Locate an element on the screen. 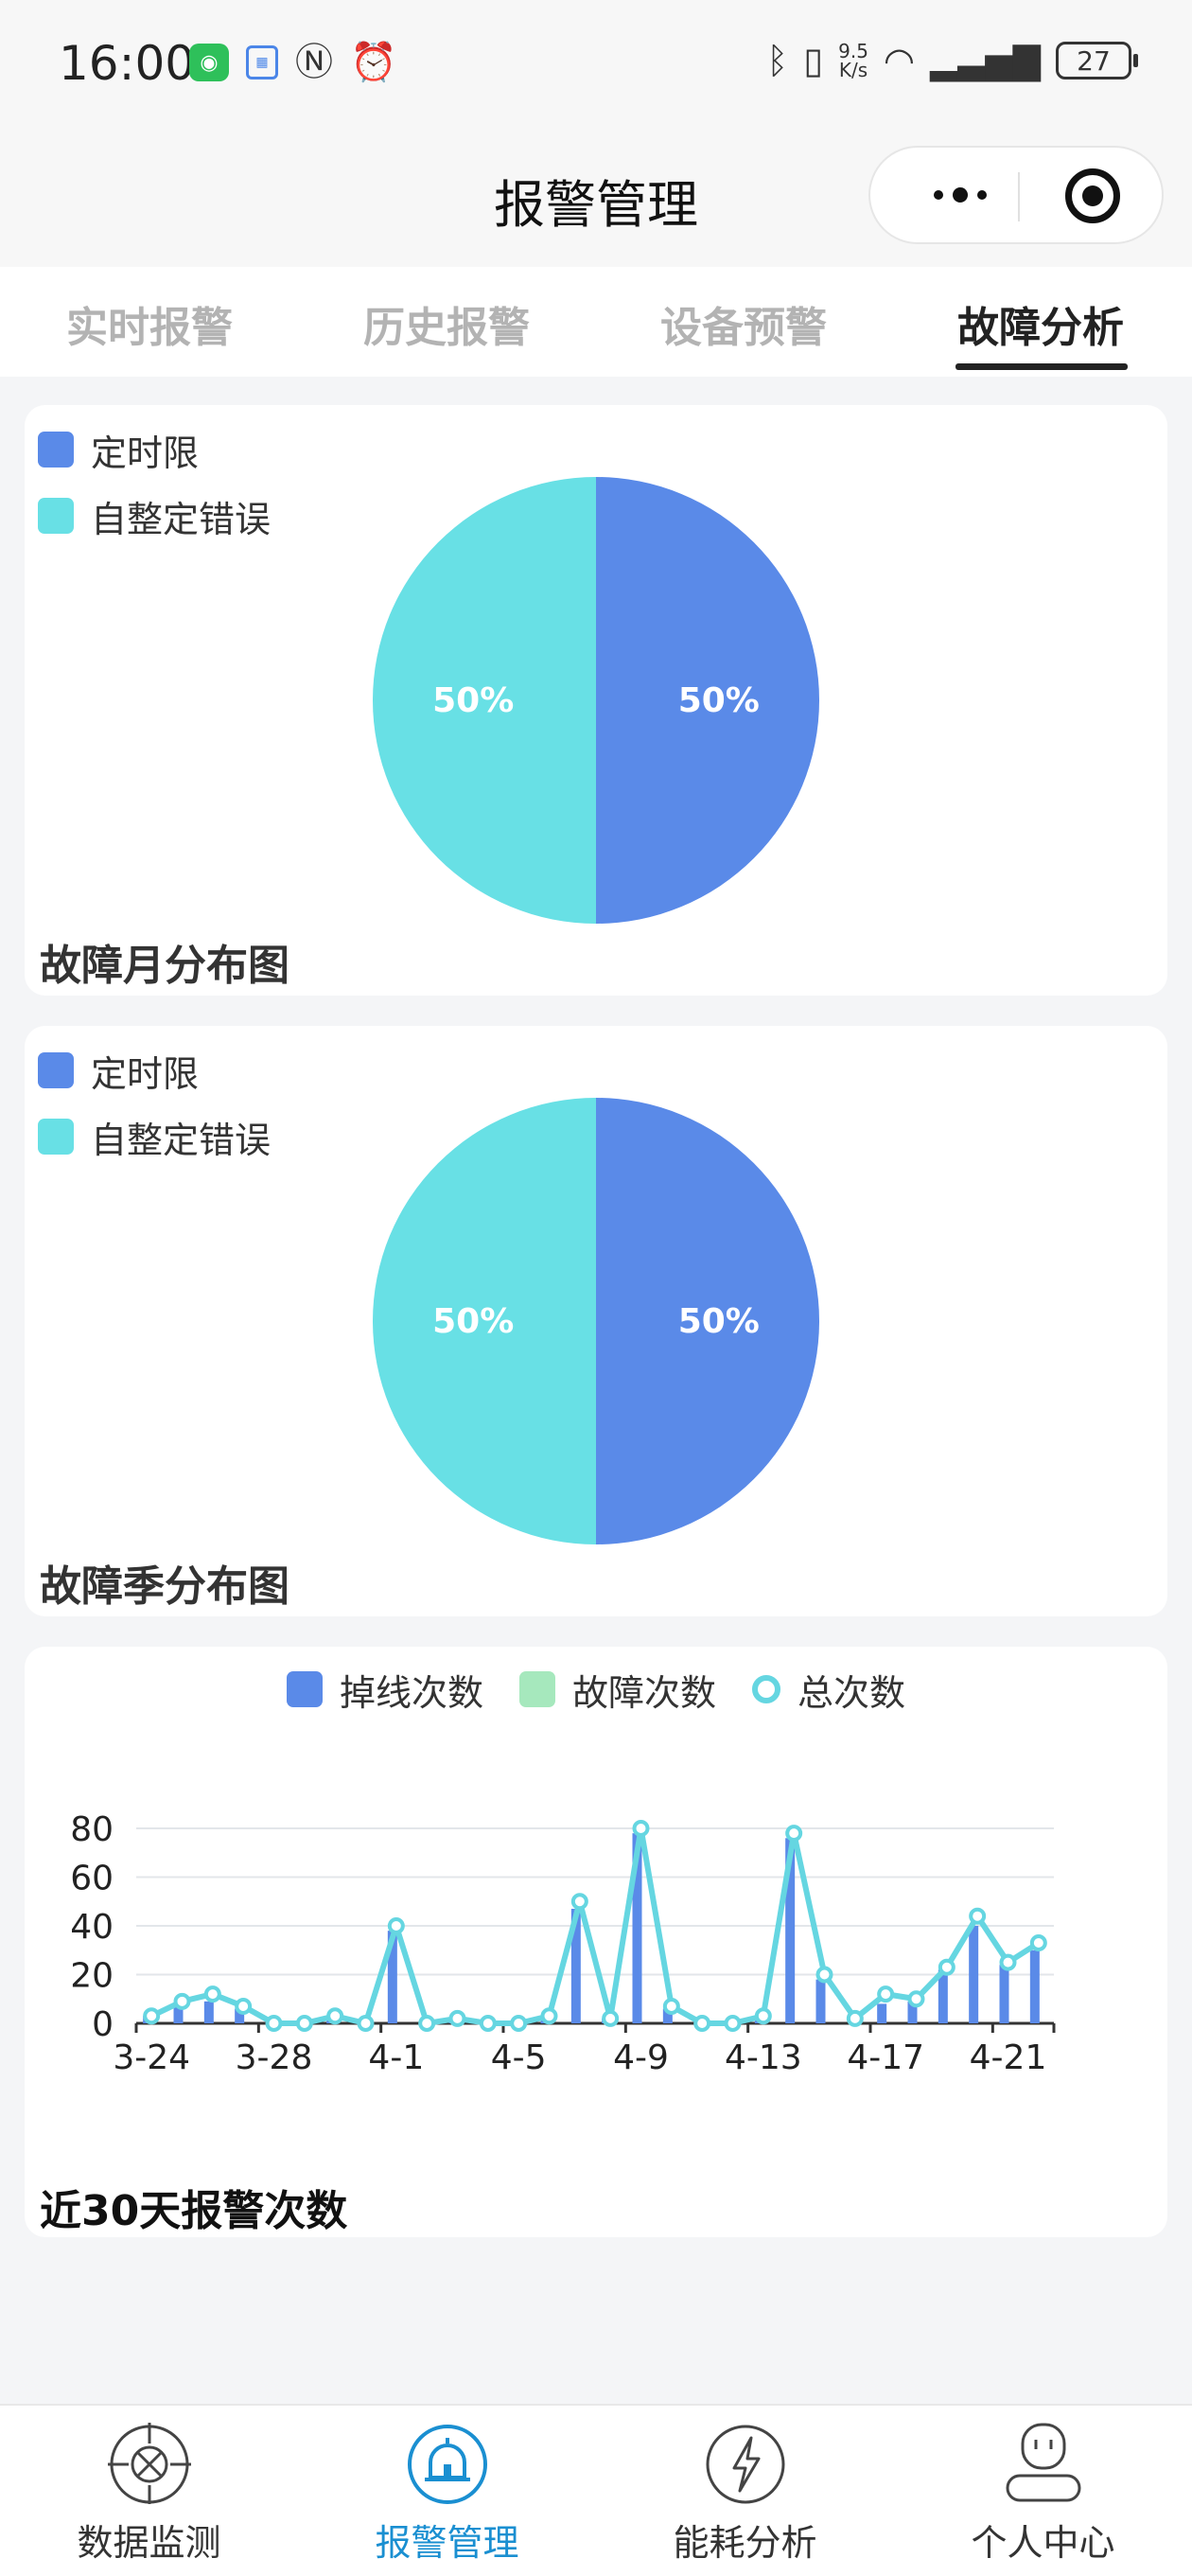 Image resolution: width=1192 pixels, height=2576 pixels. bottom-nav: 数据监测 报警管理 能耗分析 个人中心 is located at coordinates (596, 2490).